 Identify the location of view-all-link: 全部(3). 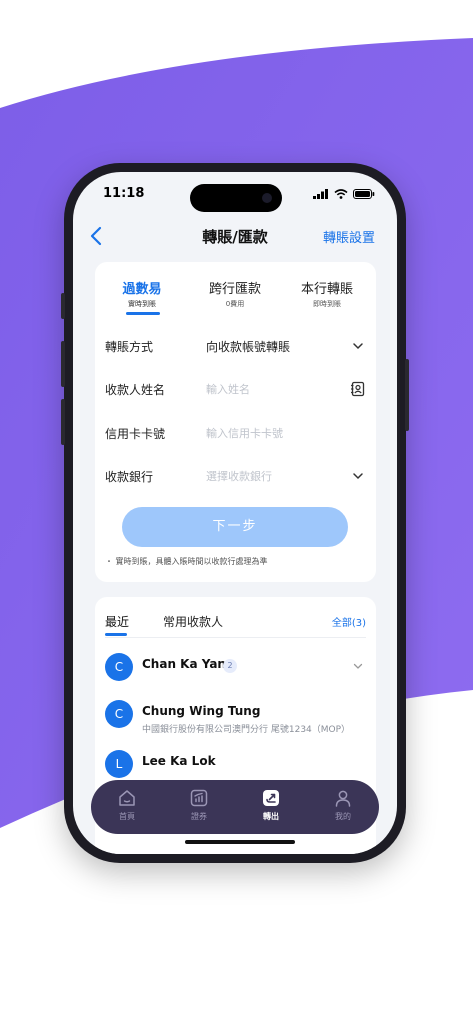
(349, 621).